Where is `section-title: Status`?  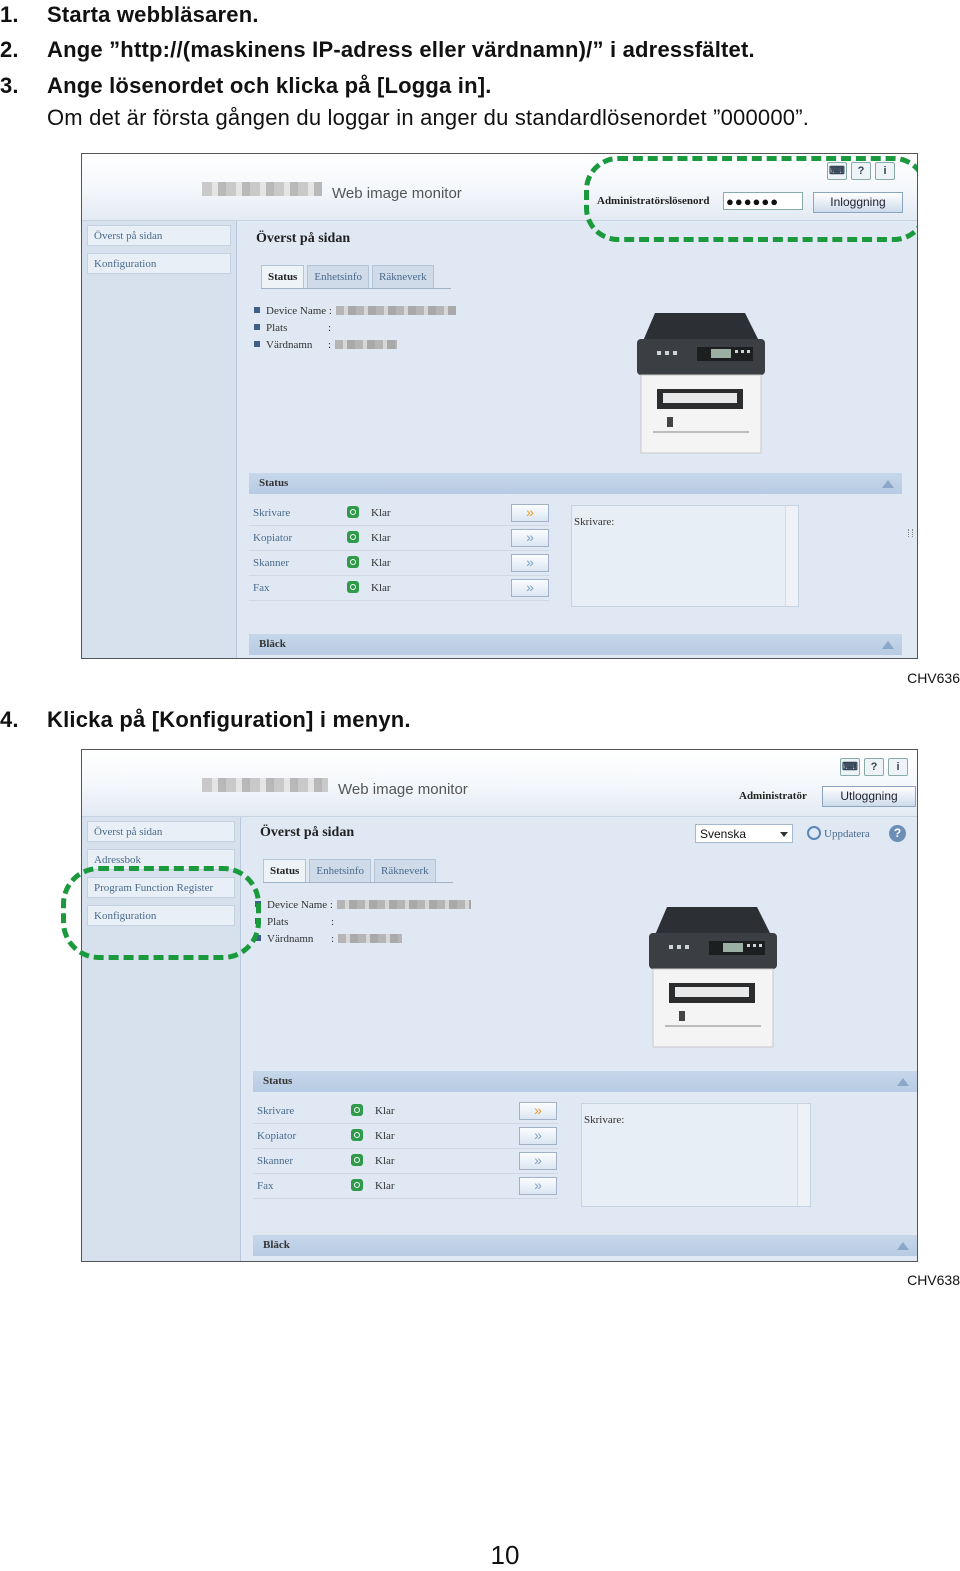
section-title: Status is located at coordinates (274, 483).